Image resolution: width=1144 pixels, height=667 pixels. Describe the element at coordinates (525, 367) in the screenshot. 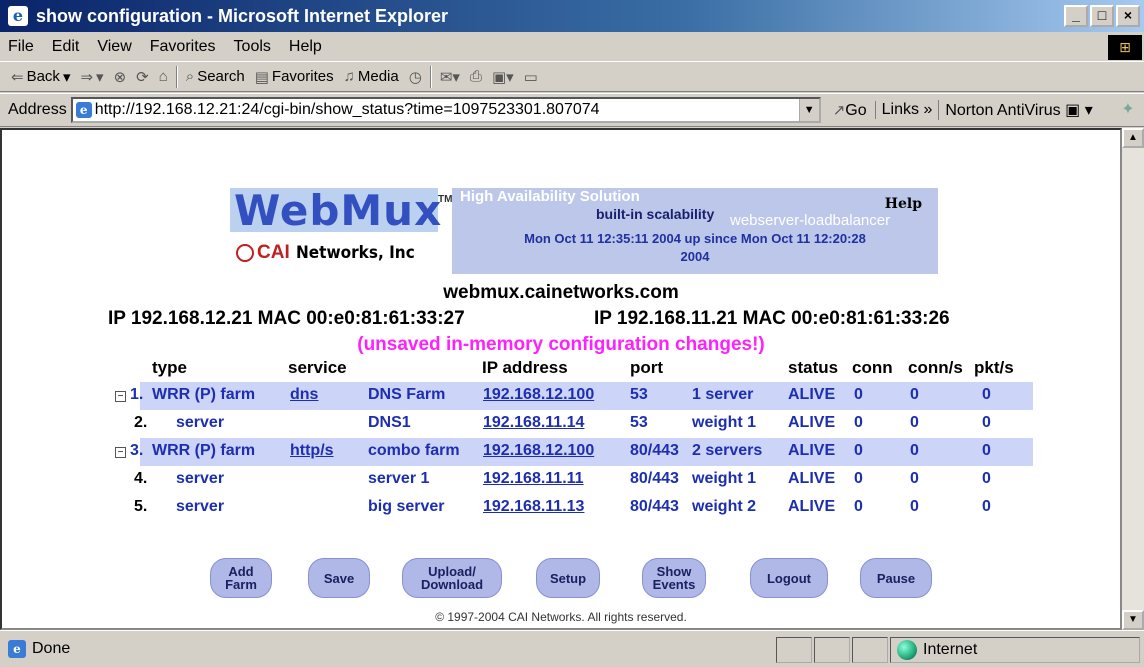

I see `col-ip: IP address` at that location.